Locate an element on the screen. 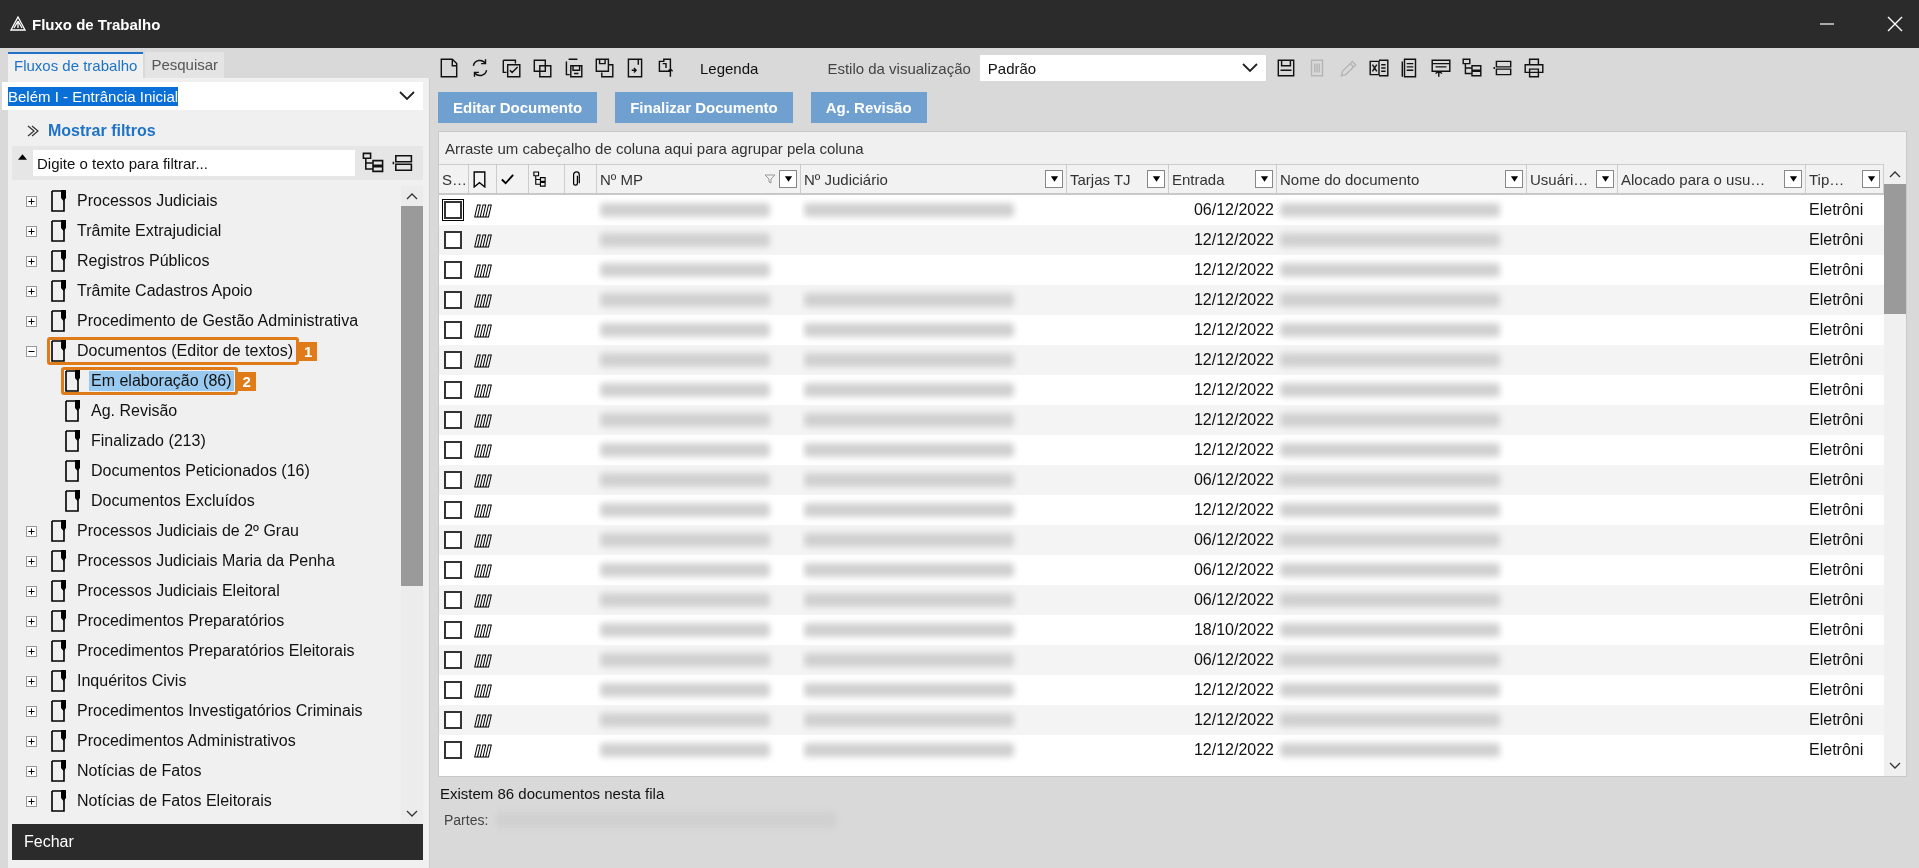 The width and height of the screenshot is (1919, 868). tree-item: Procedimentos Preparatórios Eleitorais is located at coordinates (216, 651).